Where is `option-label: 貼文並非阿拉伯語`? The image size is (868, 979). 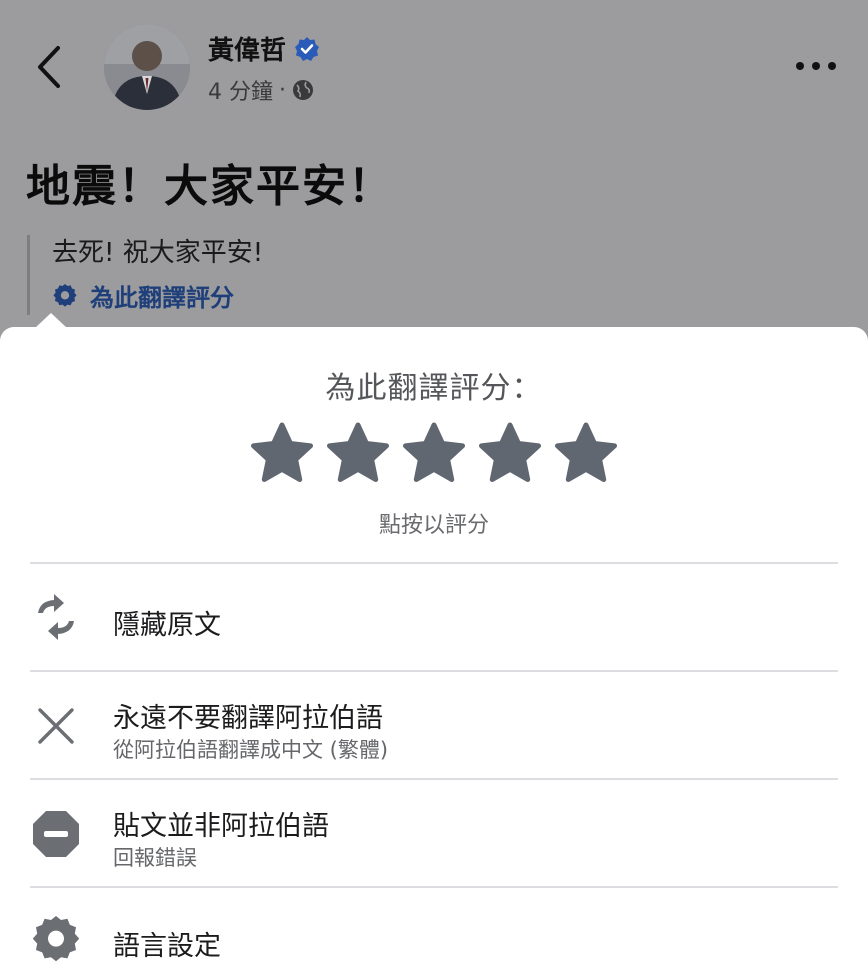 option-label: 貼文並非阿拉伯語 is located at coordinates (221, 826).